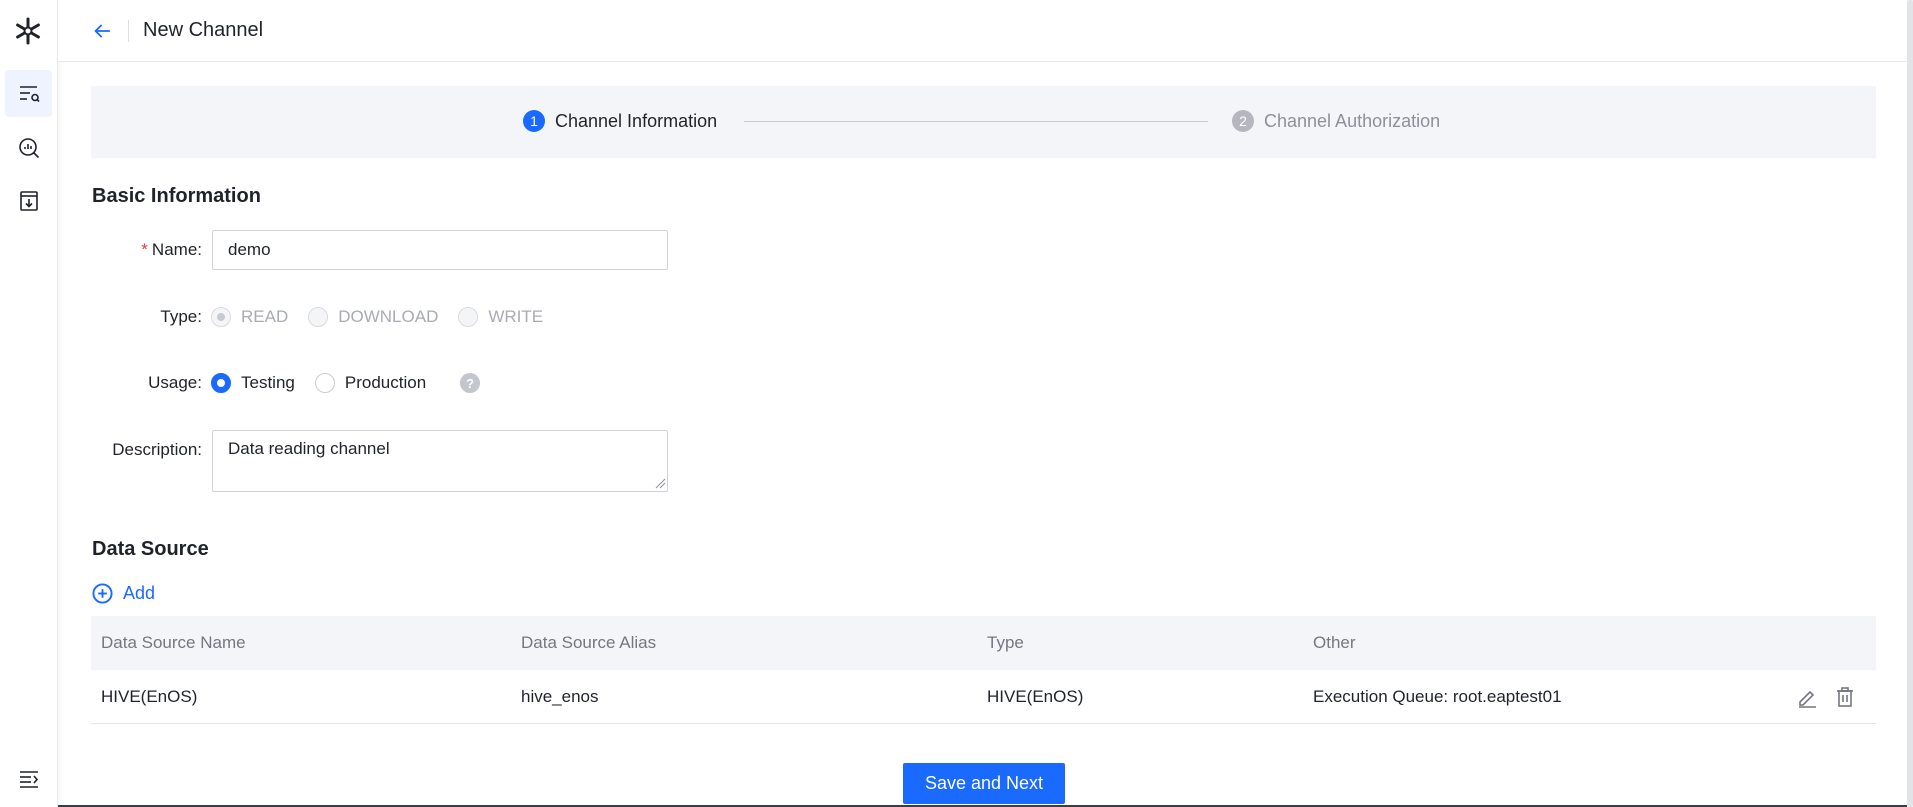  Describe the element at coordinates (560, 696) in the screenshot. I see `cell-data-source-alias: hive_enos` at that location.